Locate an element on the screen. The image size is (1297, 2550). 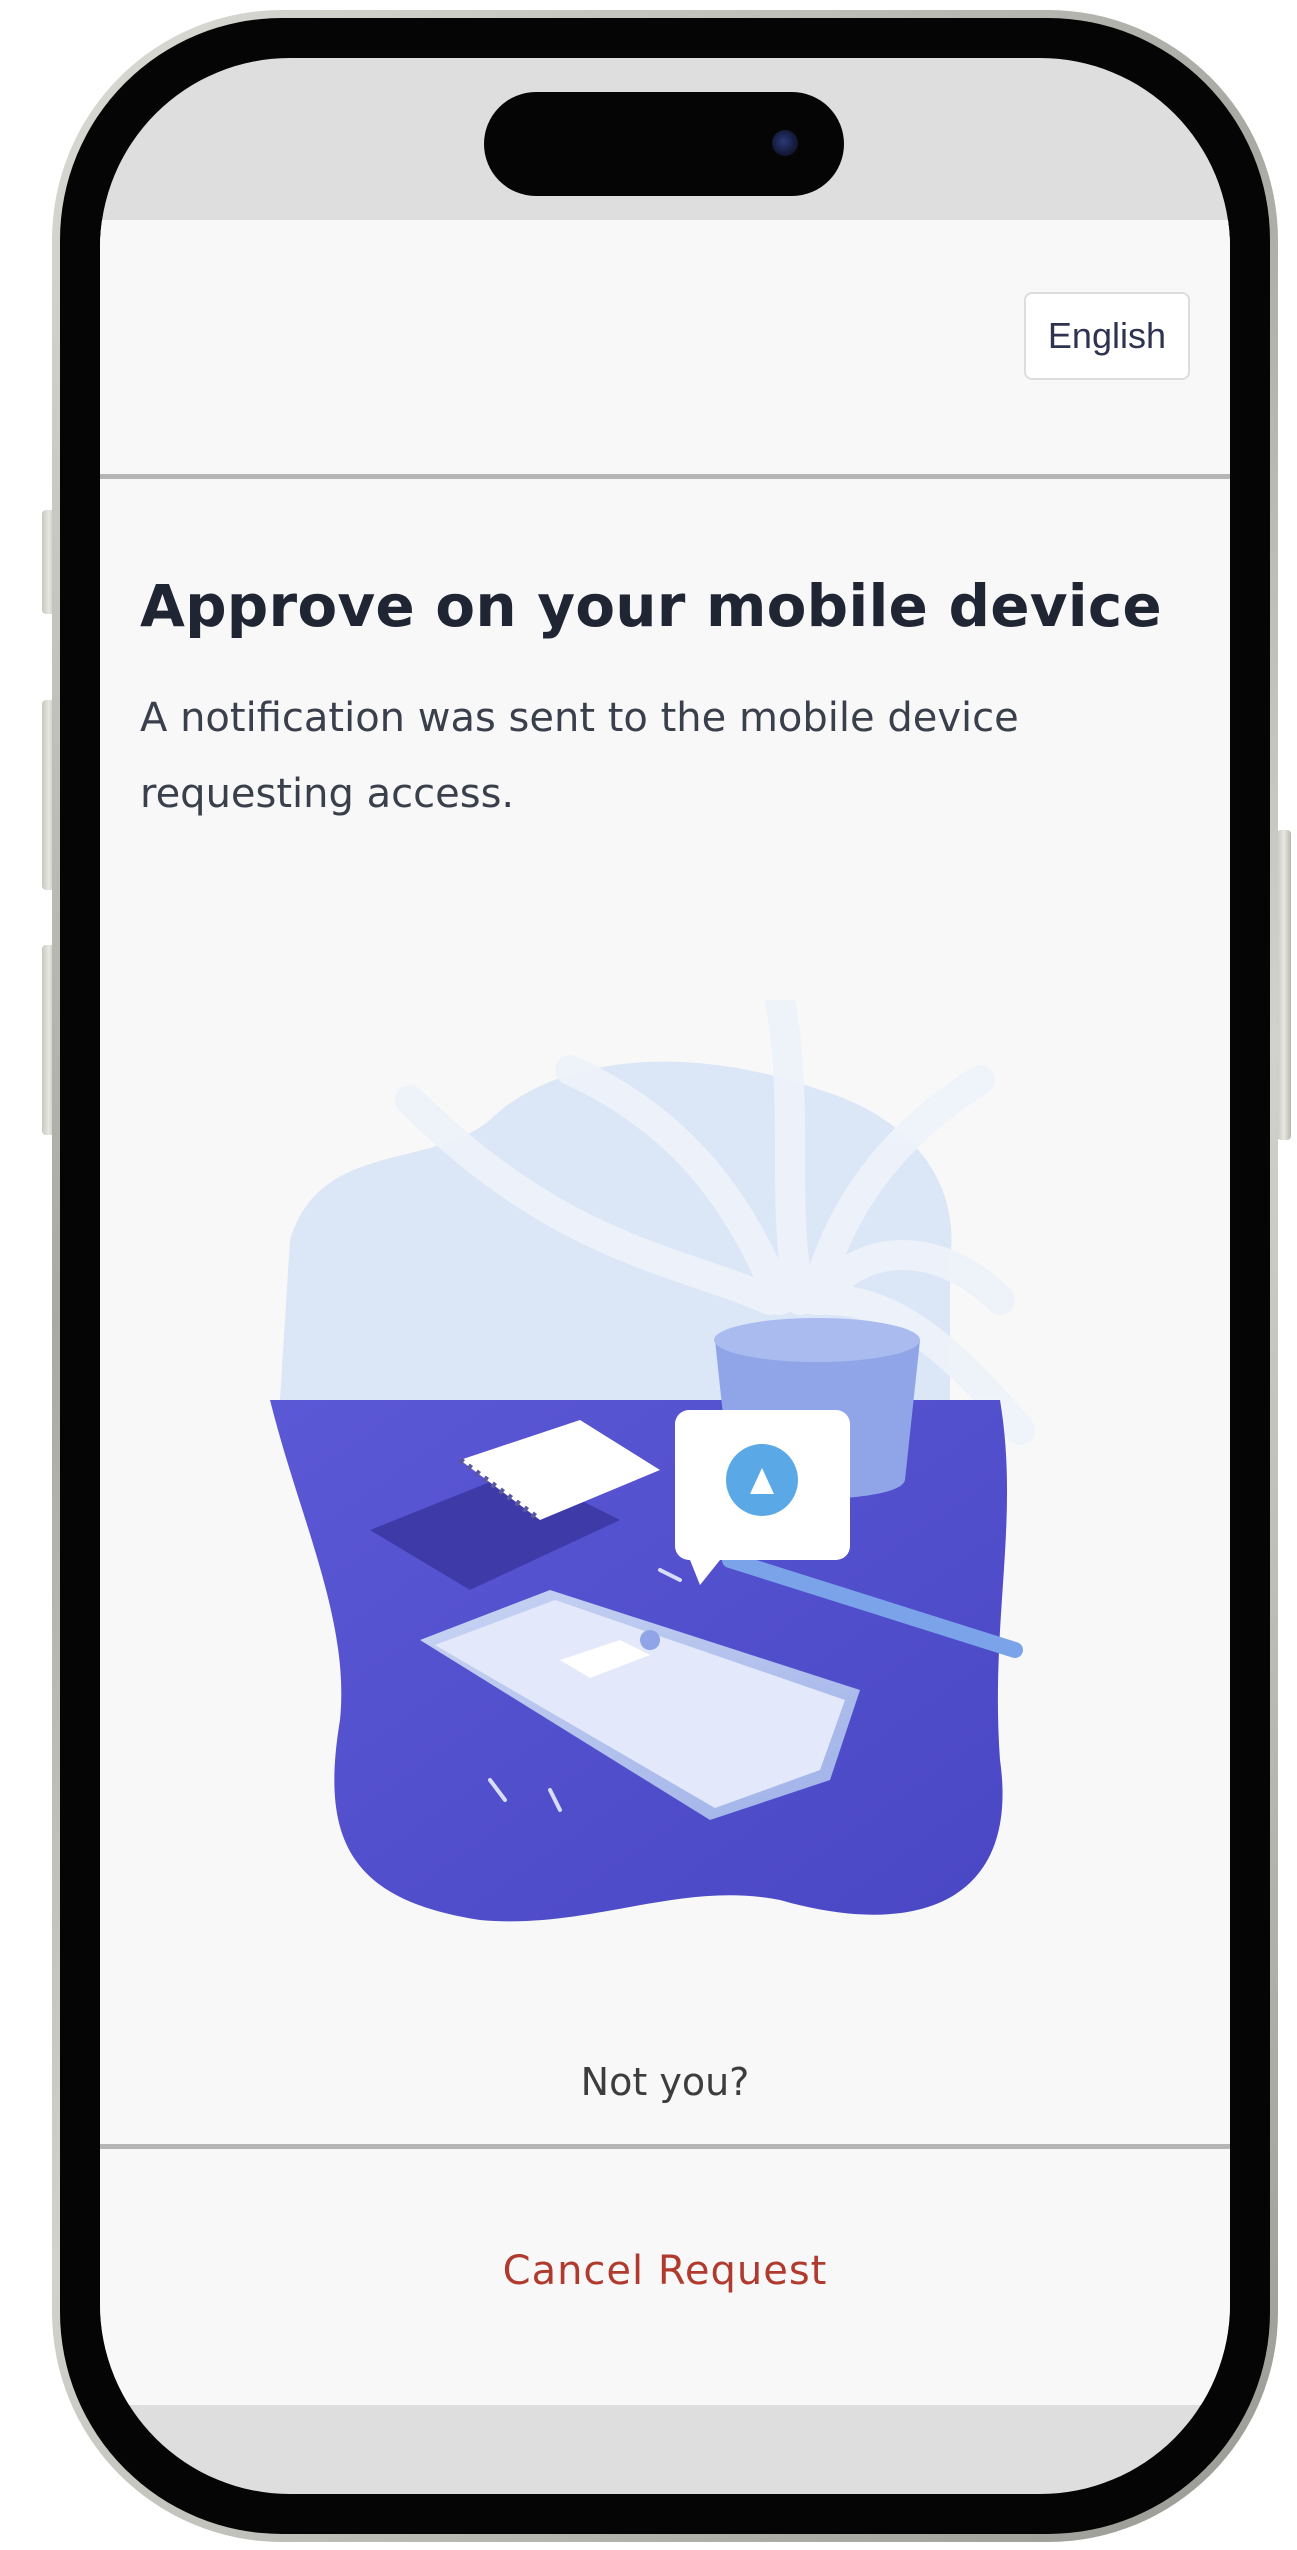
page-title: Approve on your mobile device is located at coordinates (651, 606).